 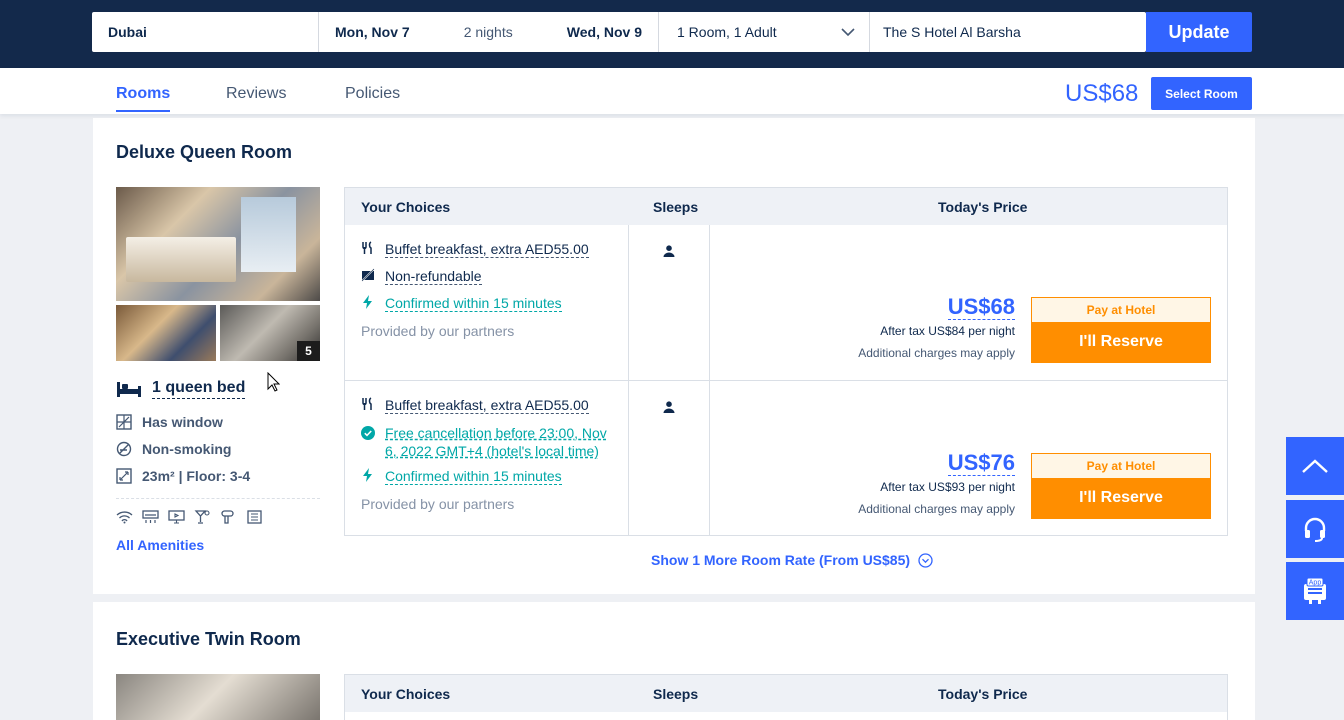 What do you see at coordinates (196, 476) in the screenshot?
I see `feature-area-label: 23m² | Floor: 3-4` at bounding box center [196, 476].